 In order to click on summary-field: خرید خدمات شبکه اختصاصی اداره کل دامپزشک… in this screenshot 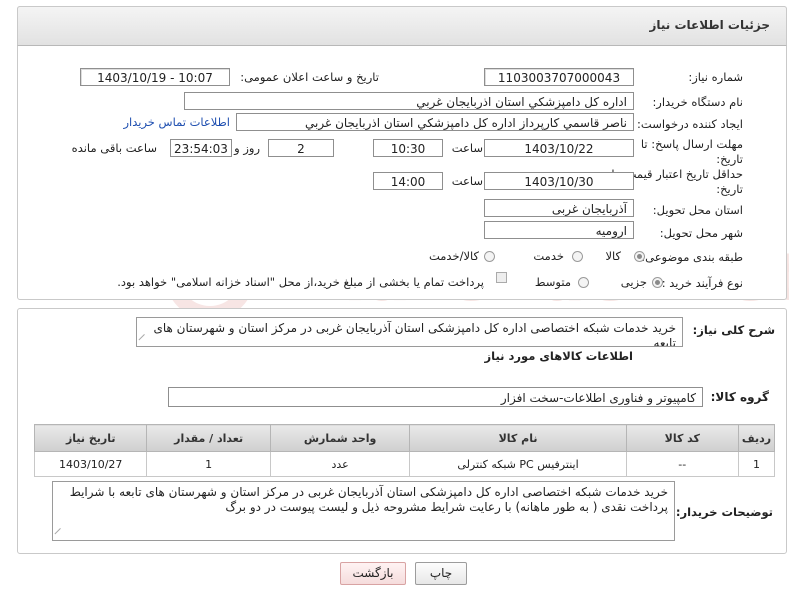, I will do `click(409, 332)`.